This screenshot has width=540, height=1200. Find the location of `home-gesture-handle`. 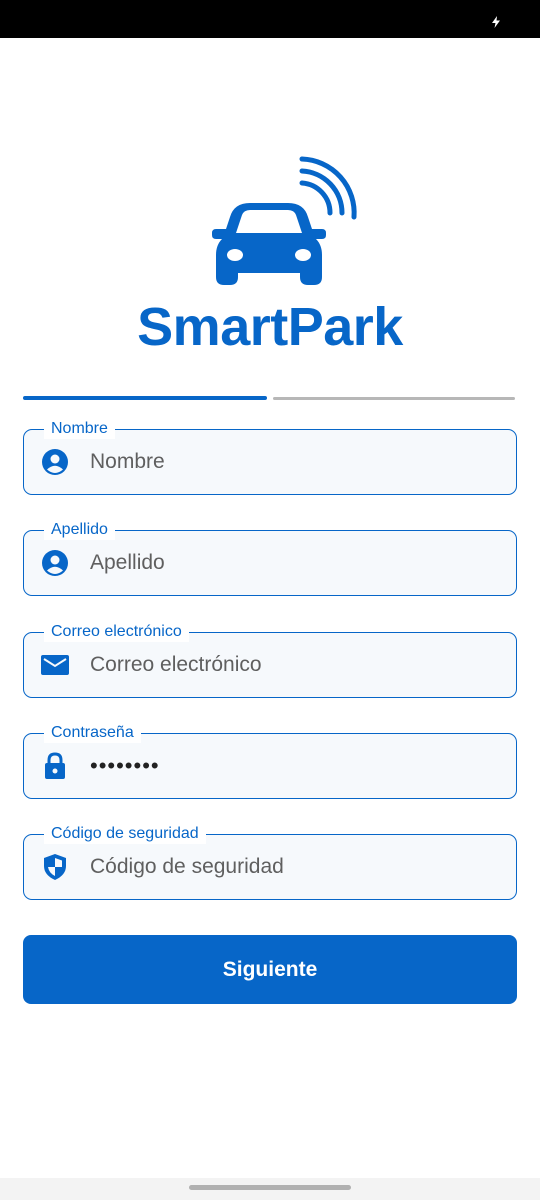

home-gesture-handle is located at coordinates (270, 1187).